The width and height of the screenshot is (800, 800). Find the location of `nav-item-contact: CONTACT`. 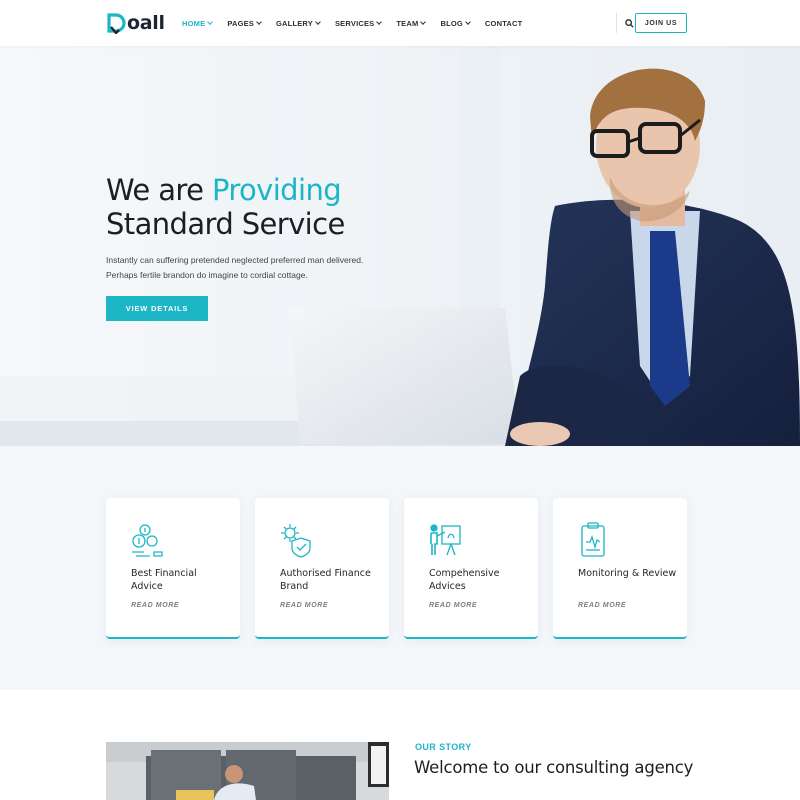

nav-item-contact: CONTACT is located at coordinates (504, 23).